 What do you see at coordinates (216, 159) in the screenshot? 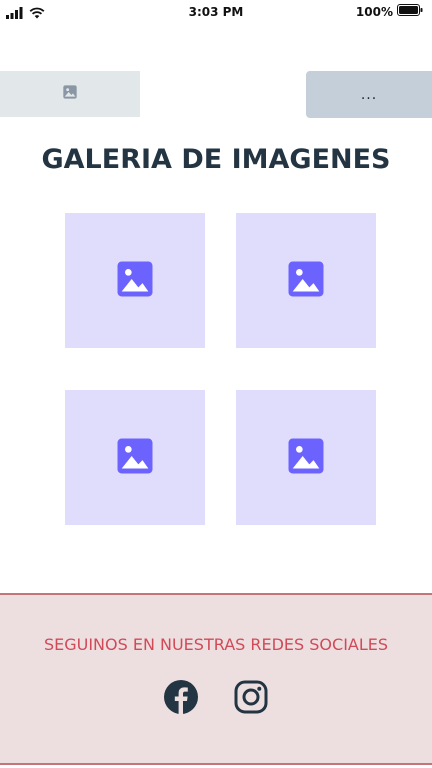
I see `page-title: GALERIA DE IMAGENES` at bounding box center [216, 159].